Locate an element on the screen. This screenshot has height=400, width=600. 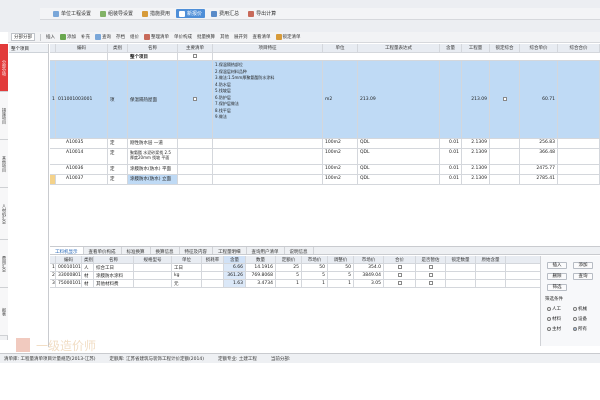
batch-convert-button: 批量换算 is located at coordinates (206, 37).